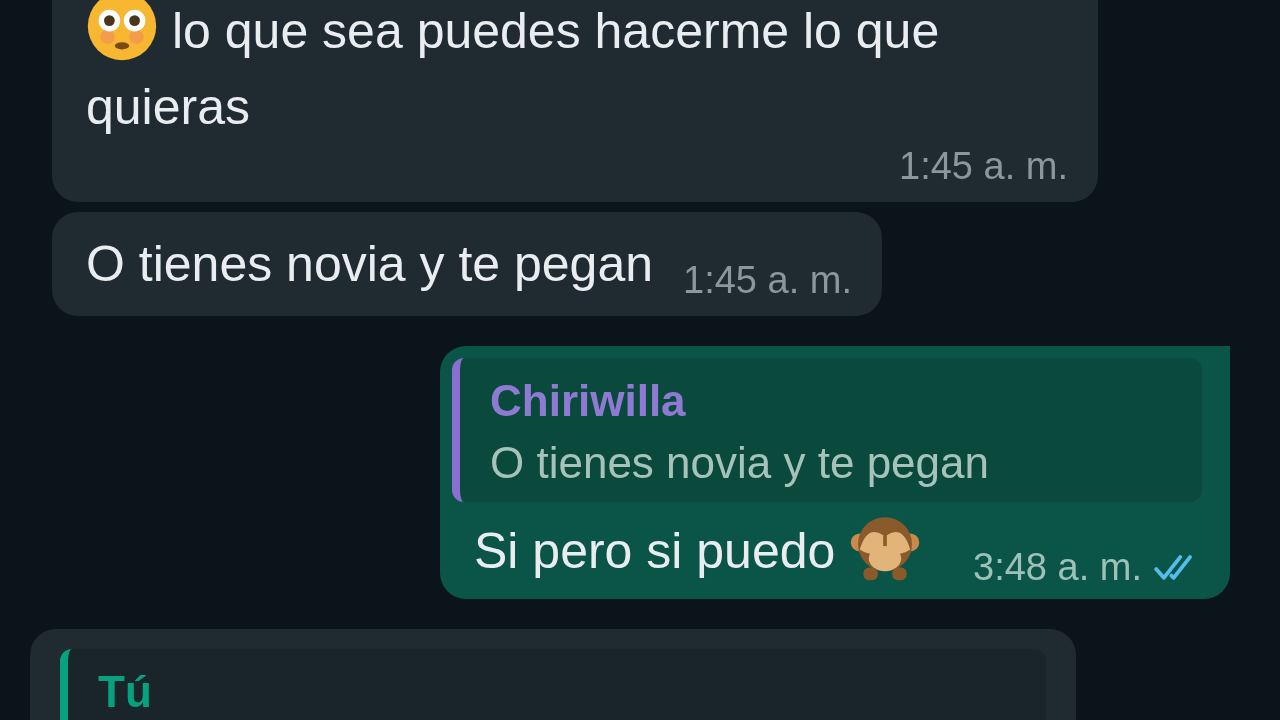  Describe the element at coordinates (553, 684) in the screenshot. I see `quoted-message: Tú` at that location.